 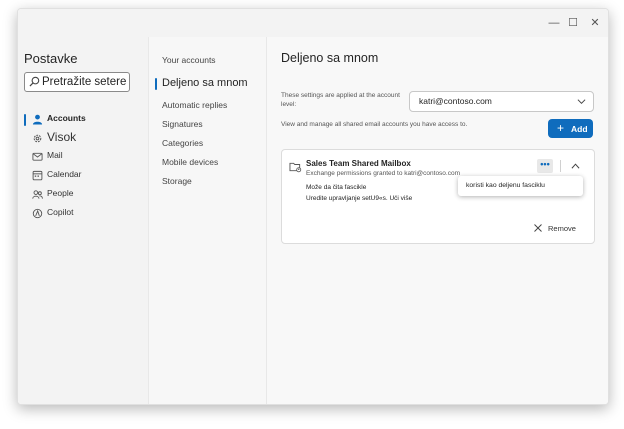 I want to click on account-select: katri@contoso.com, so click(x=501, y=101).